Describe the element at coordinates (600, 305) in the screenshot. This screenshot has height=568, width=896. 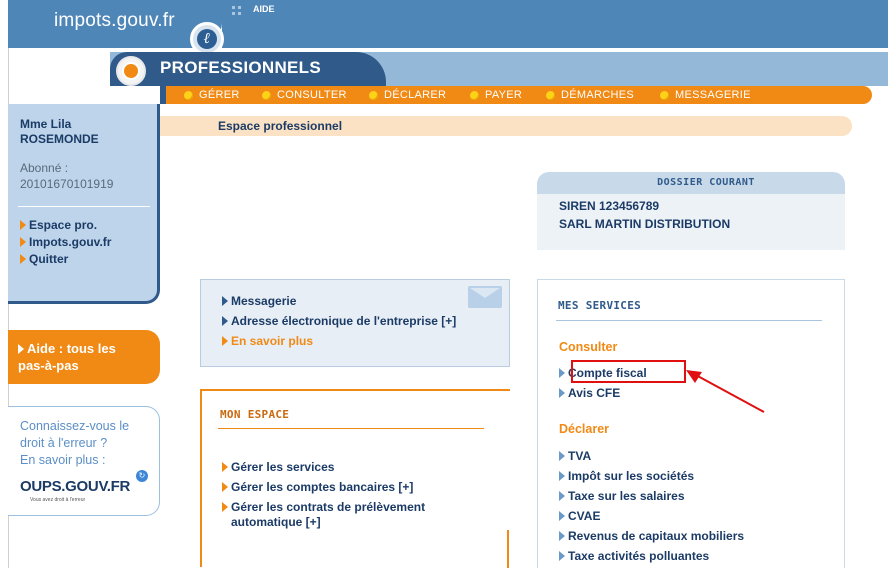
I see `mes-services-title: MES SERVICES` at that location.